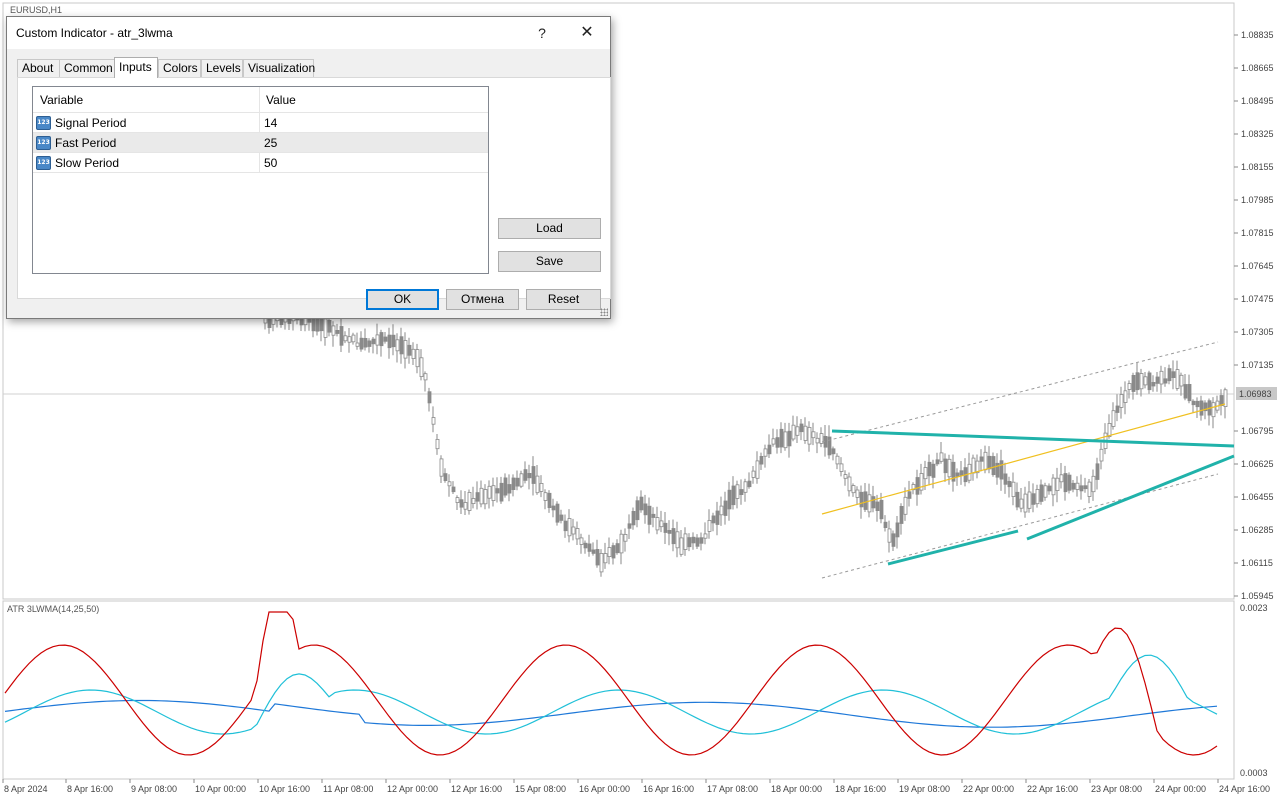  I want to click on time-tick-label: 12 Apr 00:00, so click(412, 789).